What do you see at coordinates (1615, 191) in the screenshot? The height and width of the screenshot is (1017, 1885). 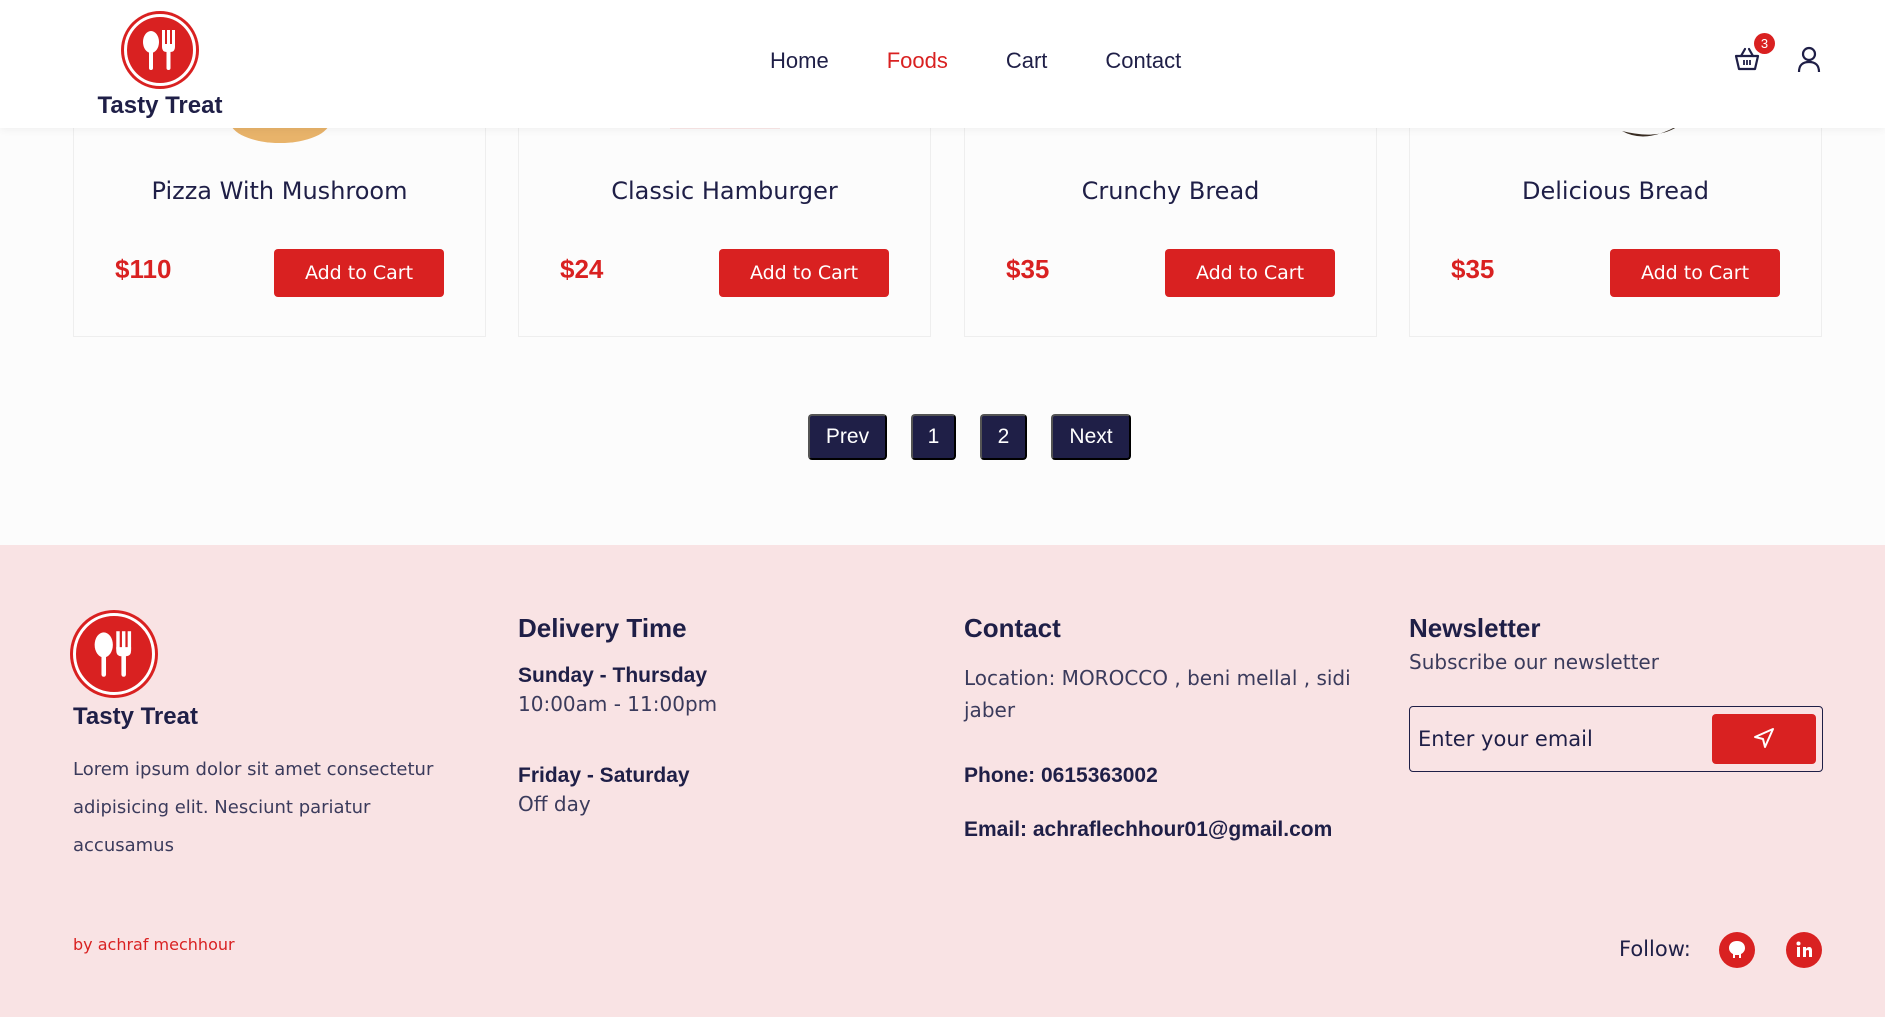 I see `product-title: Delicious Bread` at bounding box center [1615, 191].